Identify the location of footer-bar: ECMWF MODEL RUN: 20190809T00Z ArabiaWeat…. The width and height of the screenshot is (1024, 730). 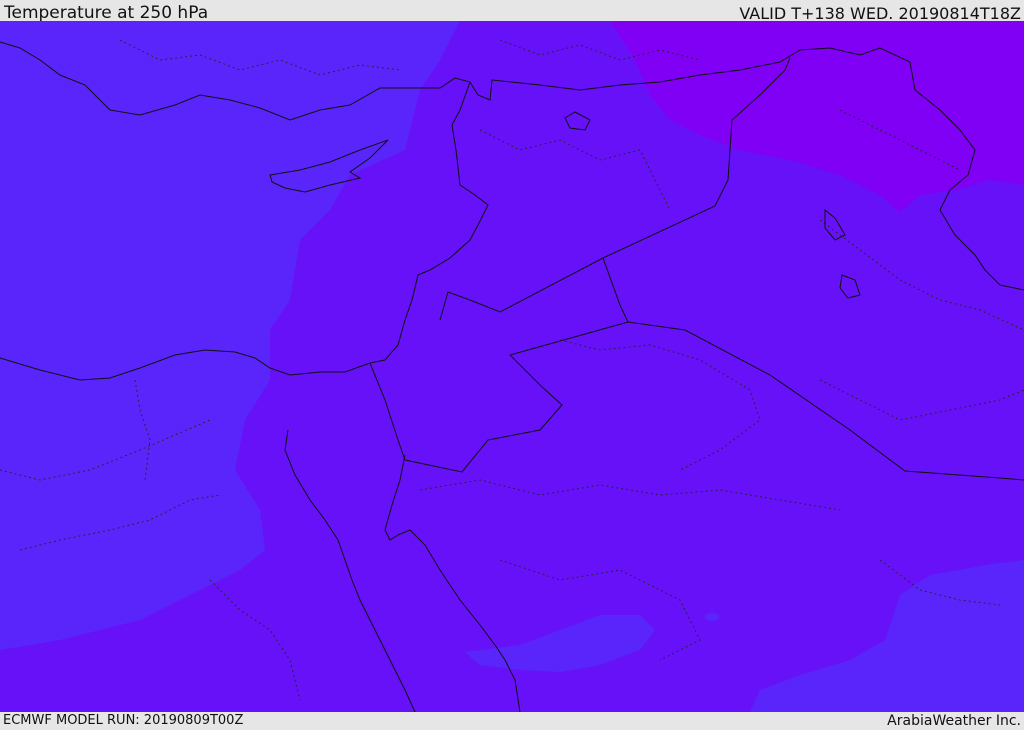
(512, 720).